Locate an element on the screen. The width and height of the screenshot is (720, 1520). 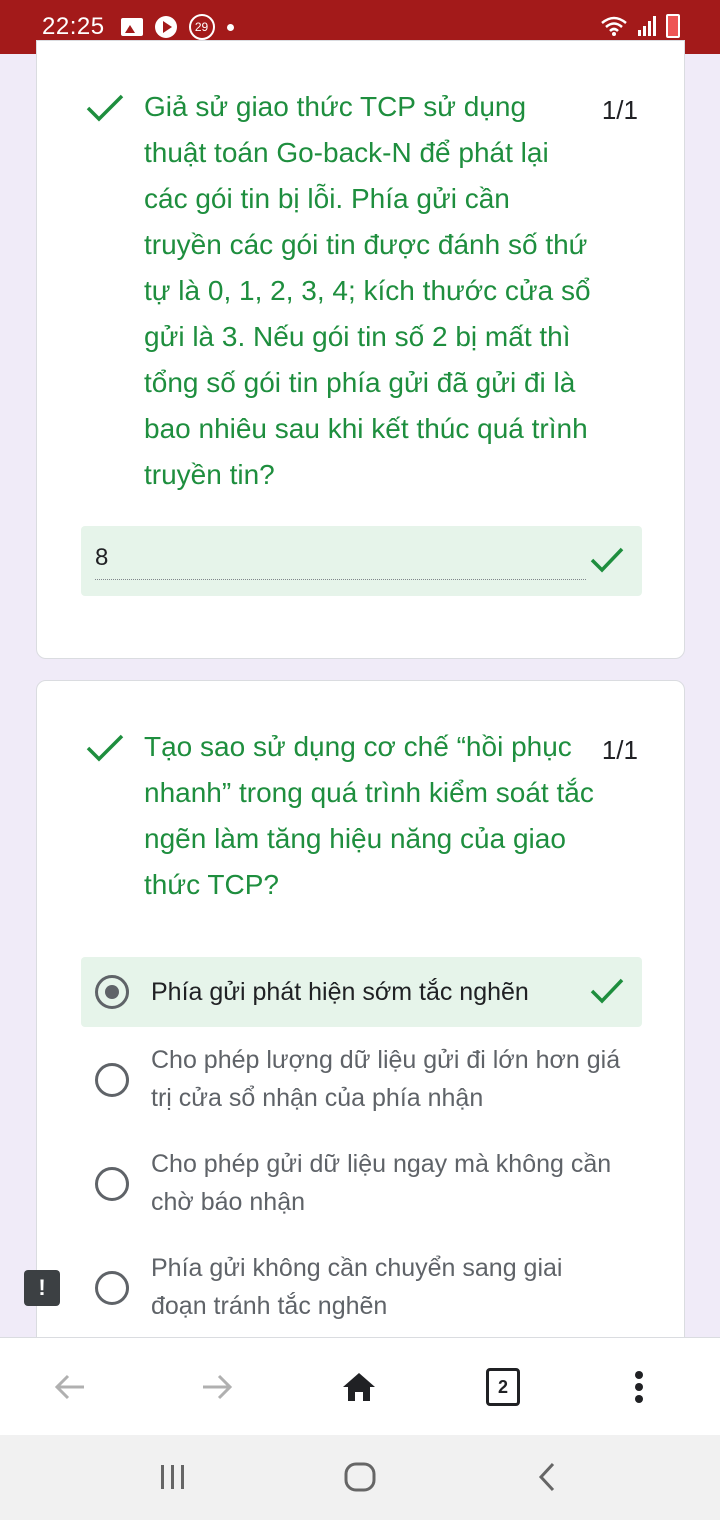
status-system-icons is located at coordinates (640, 26).